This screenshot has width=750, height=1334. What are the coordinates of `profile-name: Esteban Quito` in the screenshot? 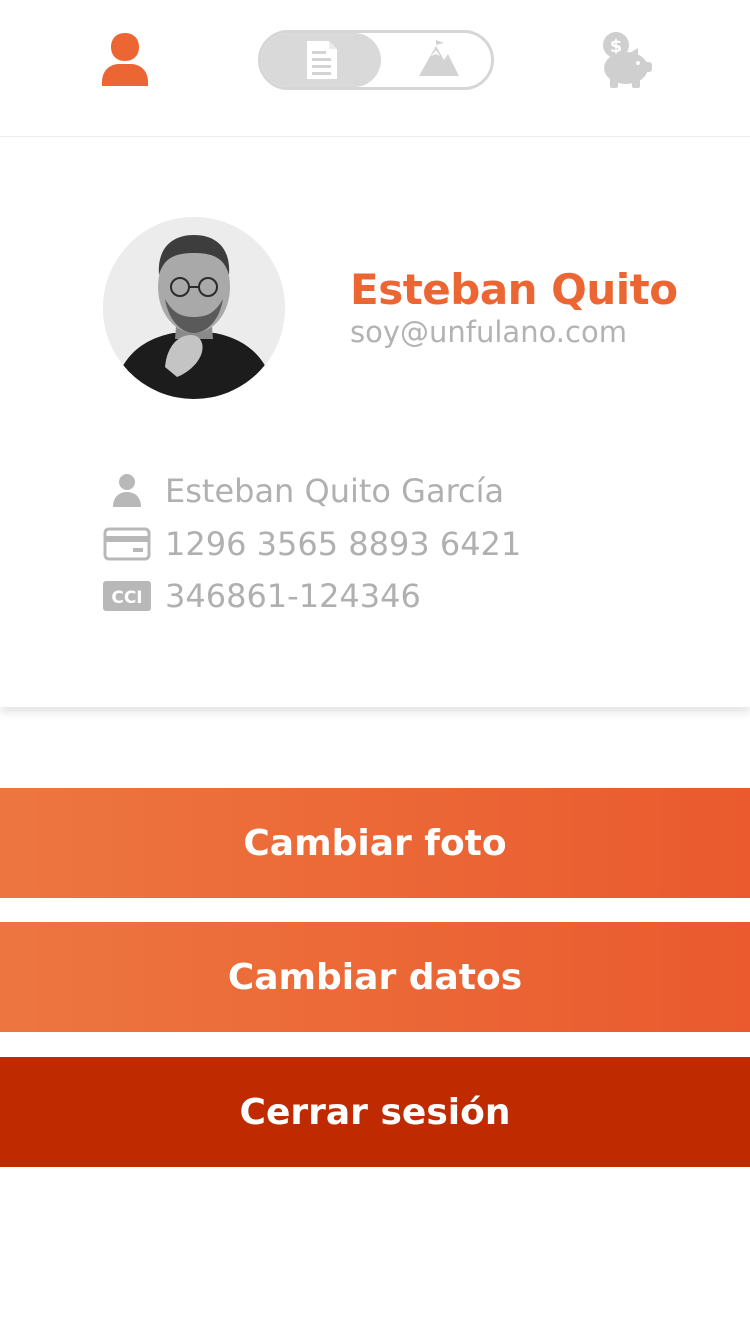 It's located at (514, 289).